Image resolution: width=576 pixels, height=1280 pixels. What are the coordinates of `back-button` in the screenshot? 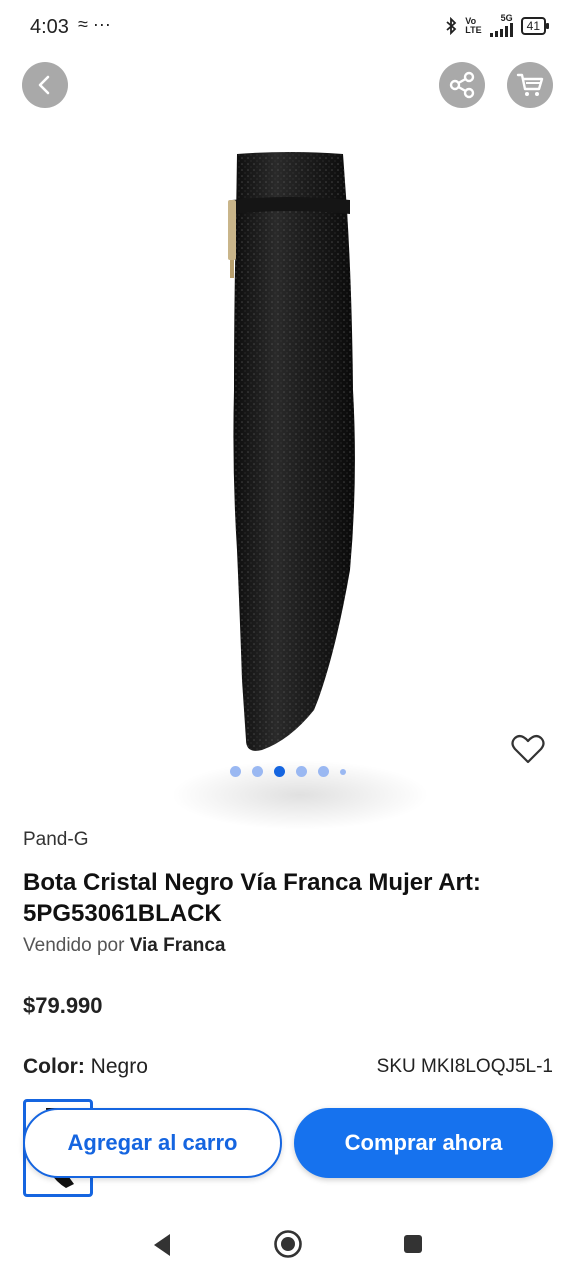 It's located at (45, 85).